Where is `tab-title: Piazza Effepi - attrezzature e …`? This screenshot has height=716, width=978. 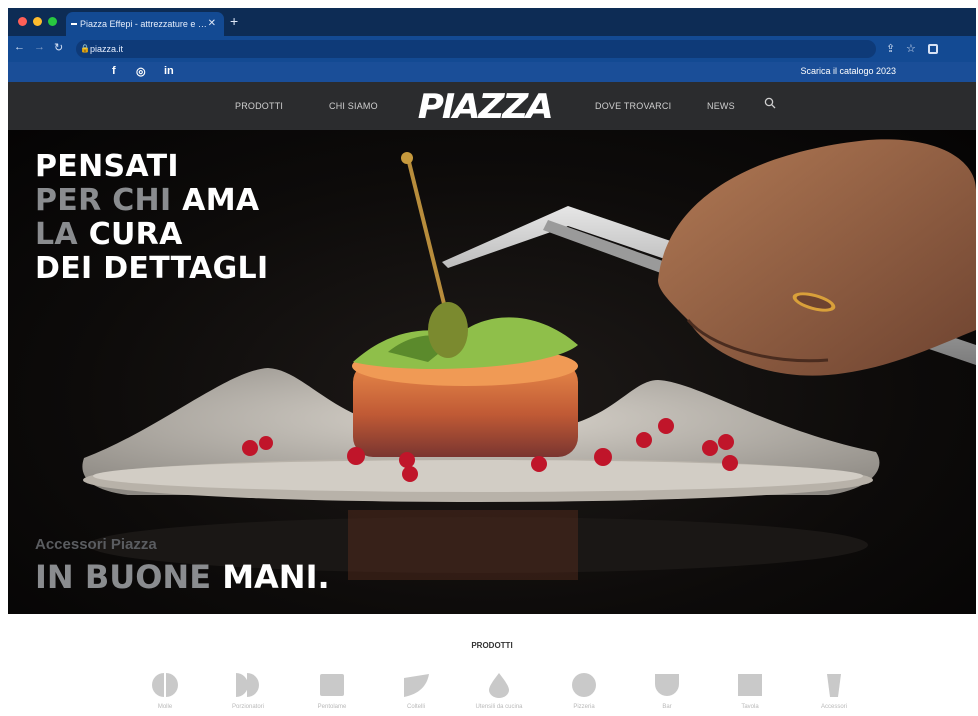
tab-title: Piazza Effepi - attrezzature e … is located at coordinates (143, 24).